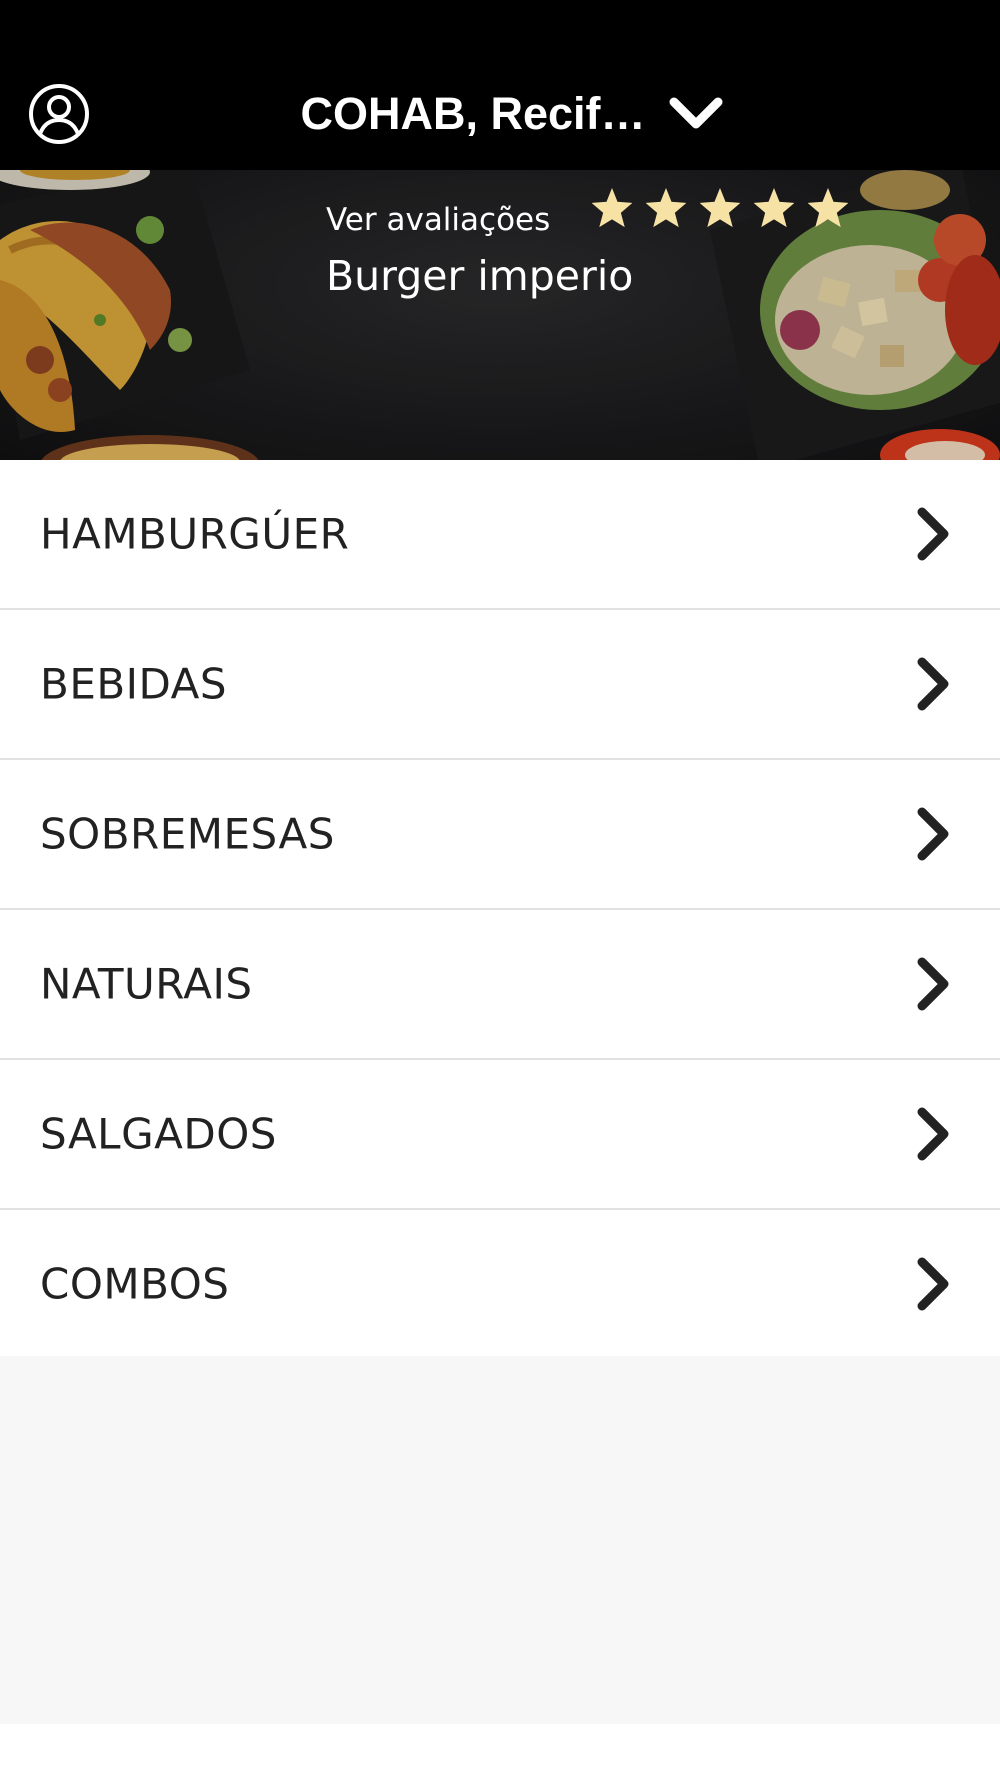 This screenshot has width=1000, height=1778. What do you see at coordinates (480, 276) in the screenshot?
I see `store-name: Burger imperio` at bounding box center [480, 276].